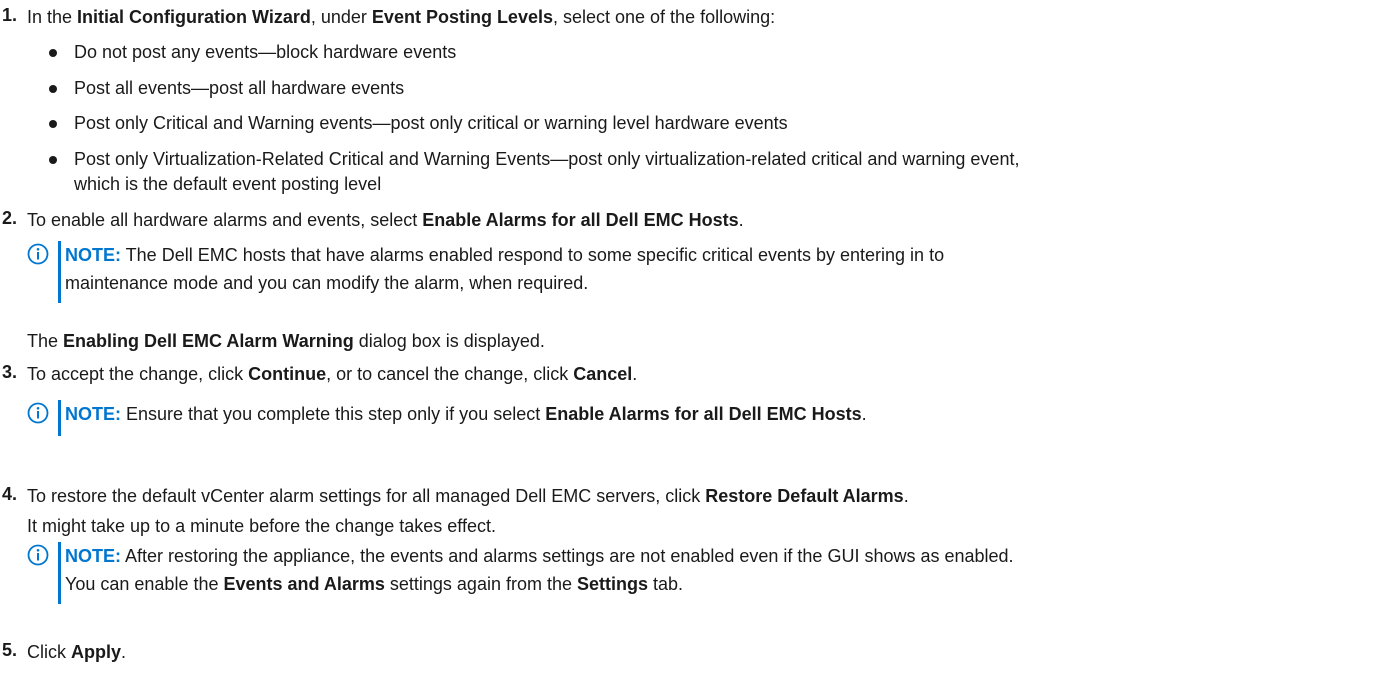  I want to click on step-number: 1., so click(10, 15).